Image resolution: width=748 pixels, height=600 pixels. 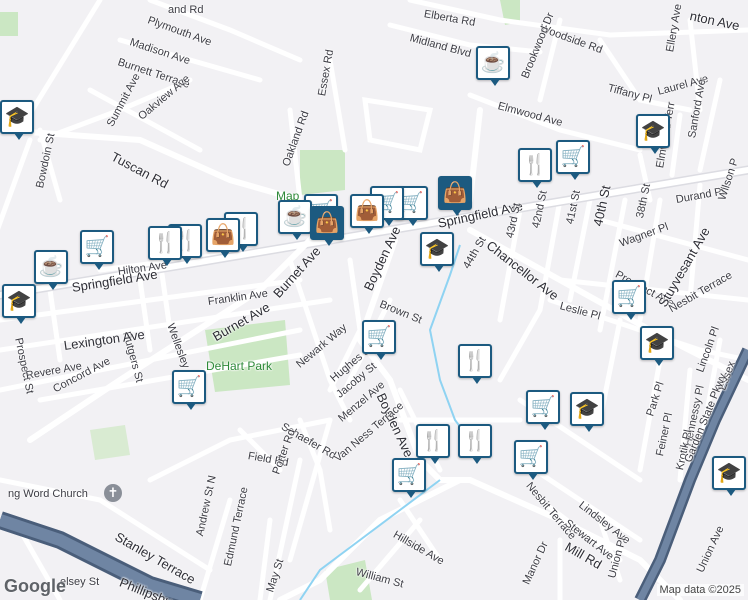 What do you see at coordinates (48, 494) in the screenshot?
I see `place-label-church: ng Word Church` at bounding box center [48, 494].